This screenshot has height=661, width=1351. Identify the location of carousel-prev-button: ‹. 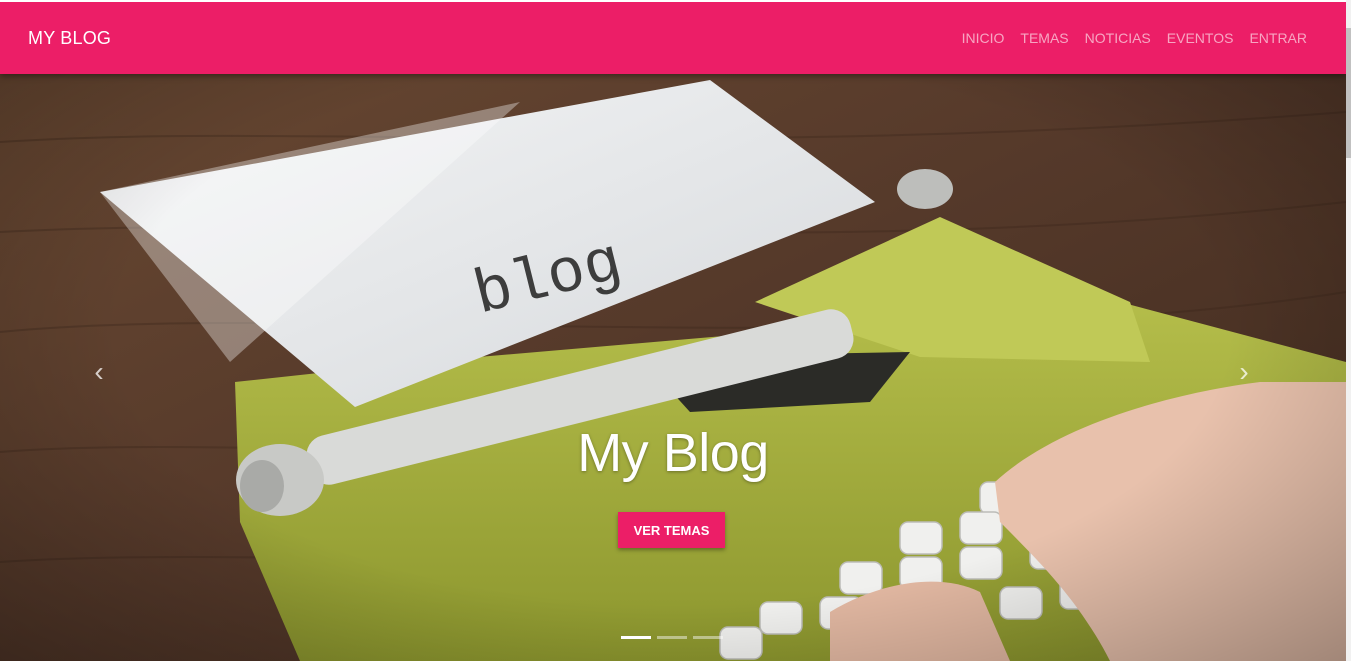
(99, 371).